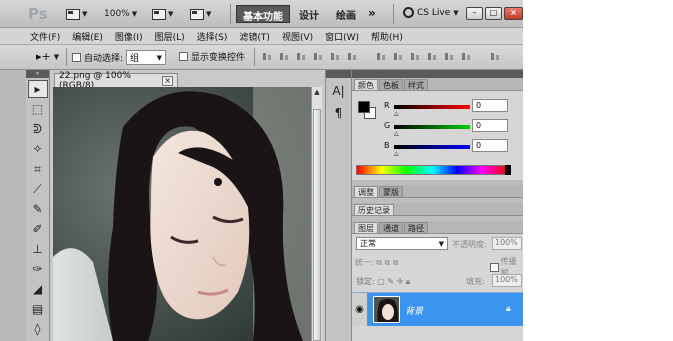  Describe the element at coordinates (494, 267) in the screenshot. I see `propagate-checkbox` at that location.